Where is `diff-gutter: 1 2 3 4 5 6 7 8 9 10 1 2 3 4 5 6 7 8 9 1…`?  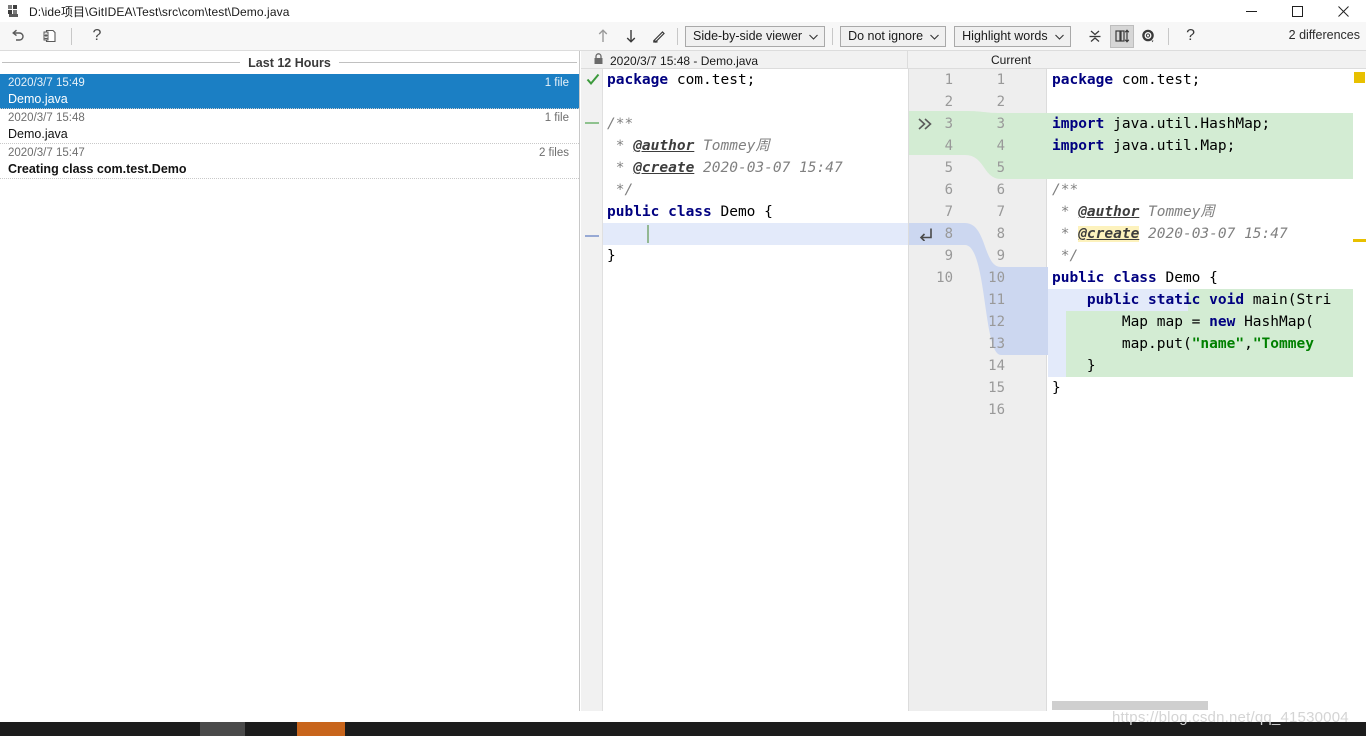 diff-gutter: 1 2 3 4 5 6 7 8 9 10 1 2 3 4 5 6 7 8 9 1… is located at coordinates (978, 390).